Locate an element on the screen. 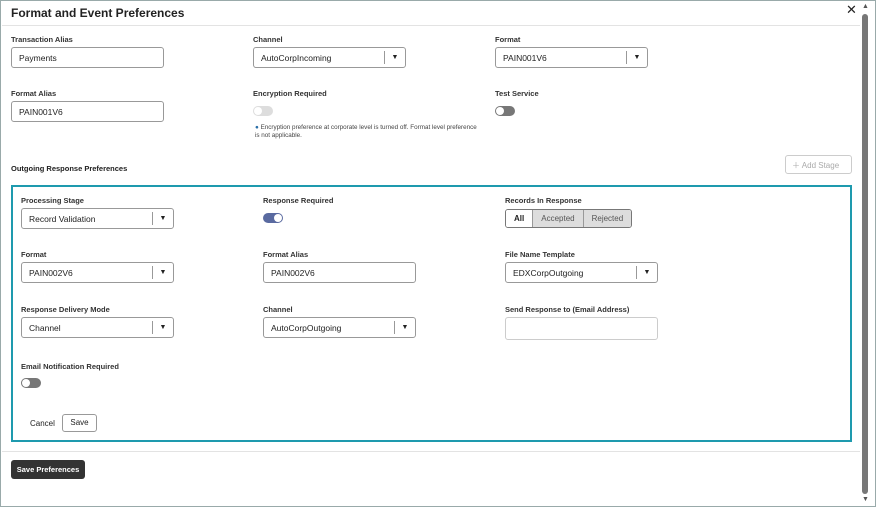  delivery-mode-value: Channel is located at coordinates (45, 328).